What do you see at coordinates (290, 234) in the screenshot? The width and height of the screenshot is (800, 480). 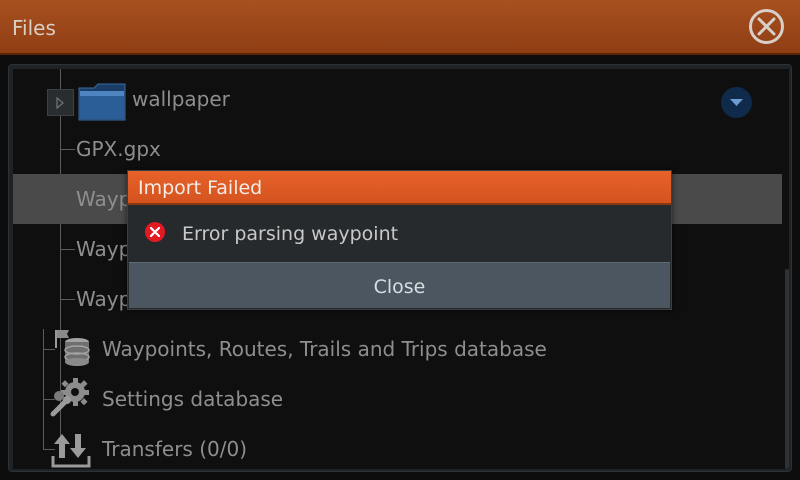 I see `dialog-message: Error parsing waypoint` at bounding box center [290, 234].